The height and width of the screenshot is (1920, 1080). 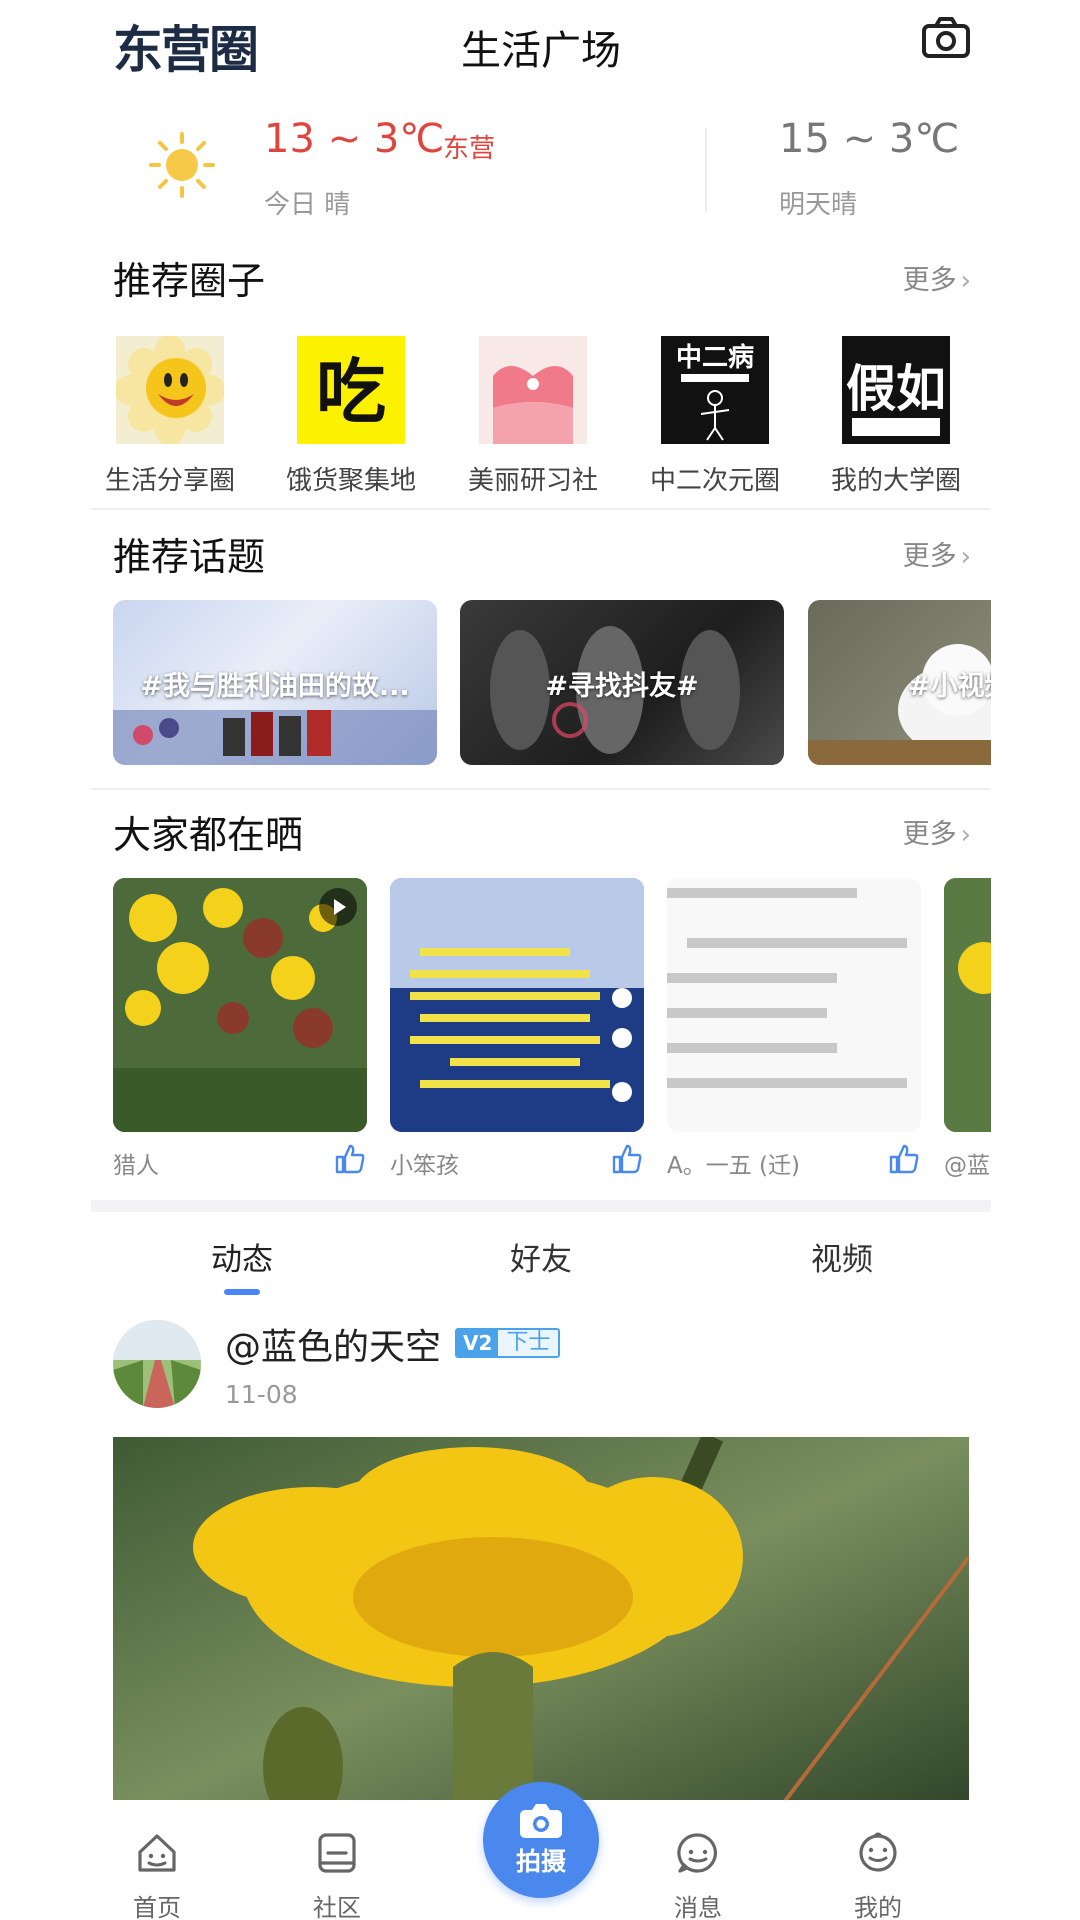 I want to click on circle-thumb-chuuni: 中二病, so click(x=715, y=390).